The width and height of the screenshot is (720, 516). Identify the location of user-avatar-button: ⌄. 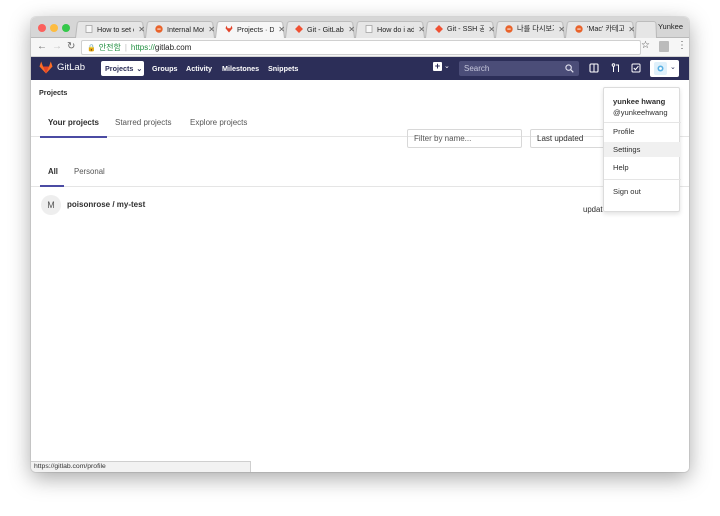
(664, 68).